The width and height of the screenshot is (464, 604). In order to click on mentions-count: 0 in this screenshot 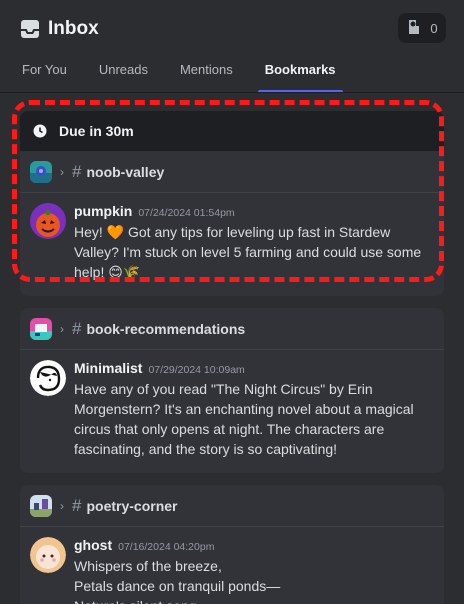, I will do `click(434, 28)`.